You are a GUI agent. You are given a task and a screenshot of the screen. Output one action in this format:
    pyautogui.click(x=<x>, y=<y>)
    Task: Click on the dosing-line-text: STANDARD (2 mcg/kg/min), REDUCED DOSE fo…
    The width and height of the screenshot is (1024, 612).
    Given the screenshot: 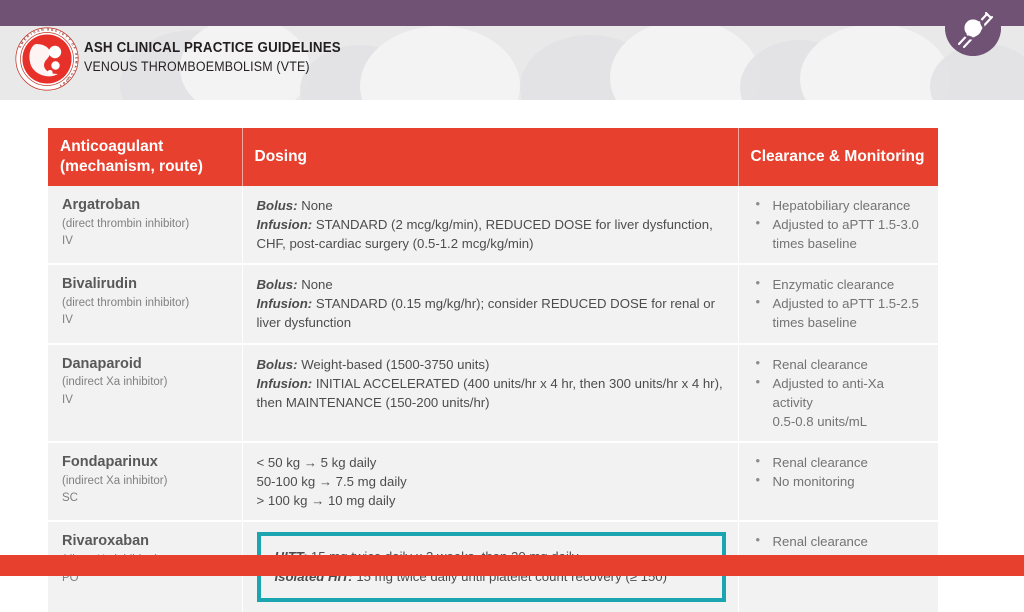 What is the action you would take?
    pyautogui.click(x=484, y=233)
    